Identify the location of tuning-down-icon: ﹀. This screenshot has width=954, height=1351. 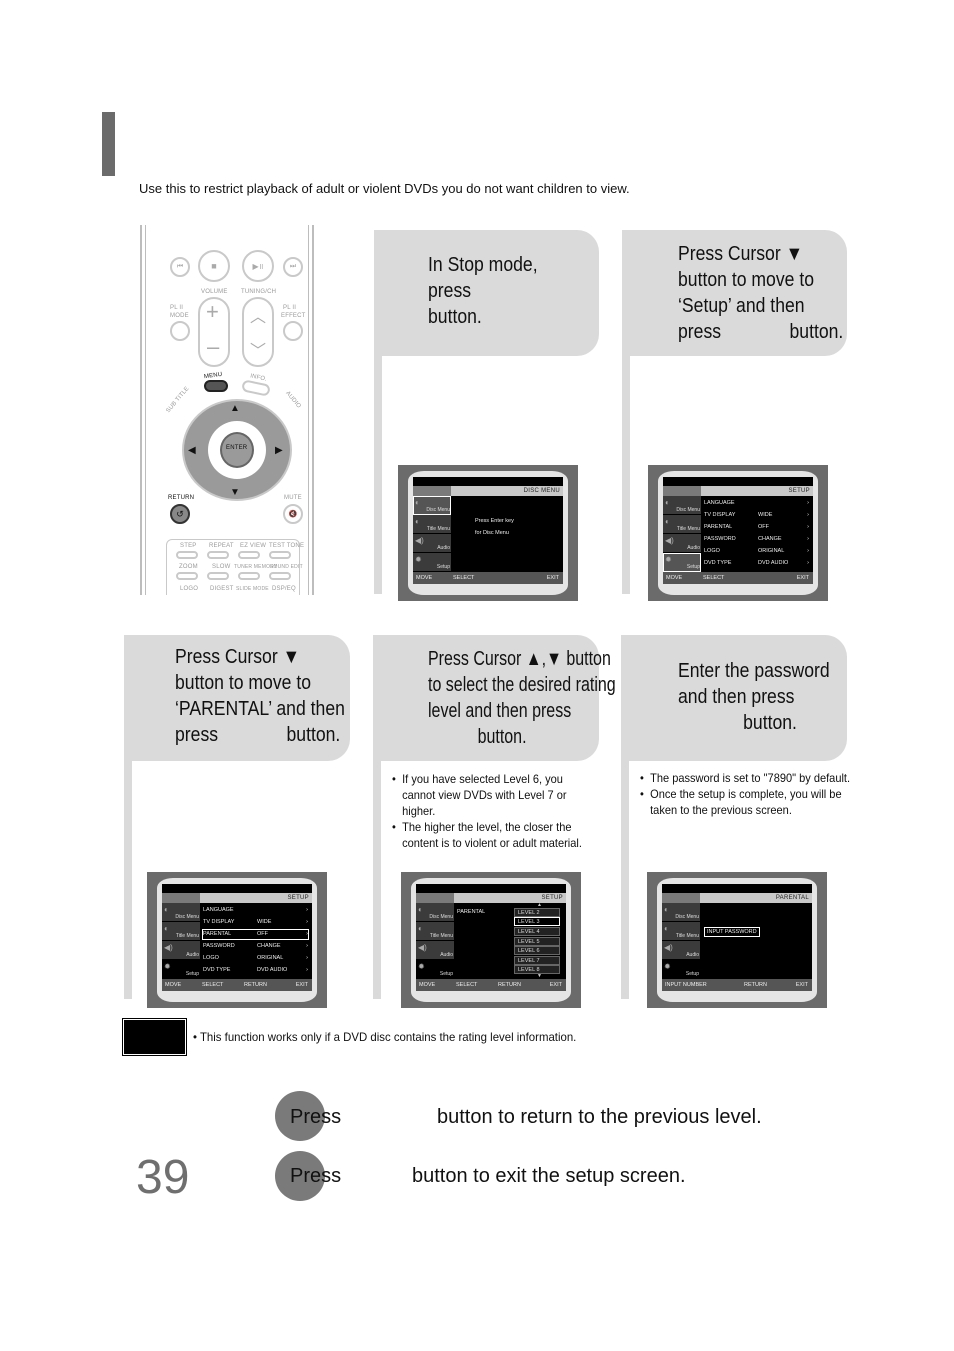
(258, 351).